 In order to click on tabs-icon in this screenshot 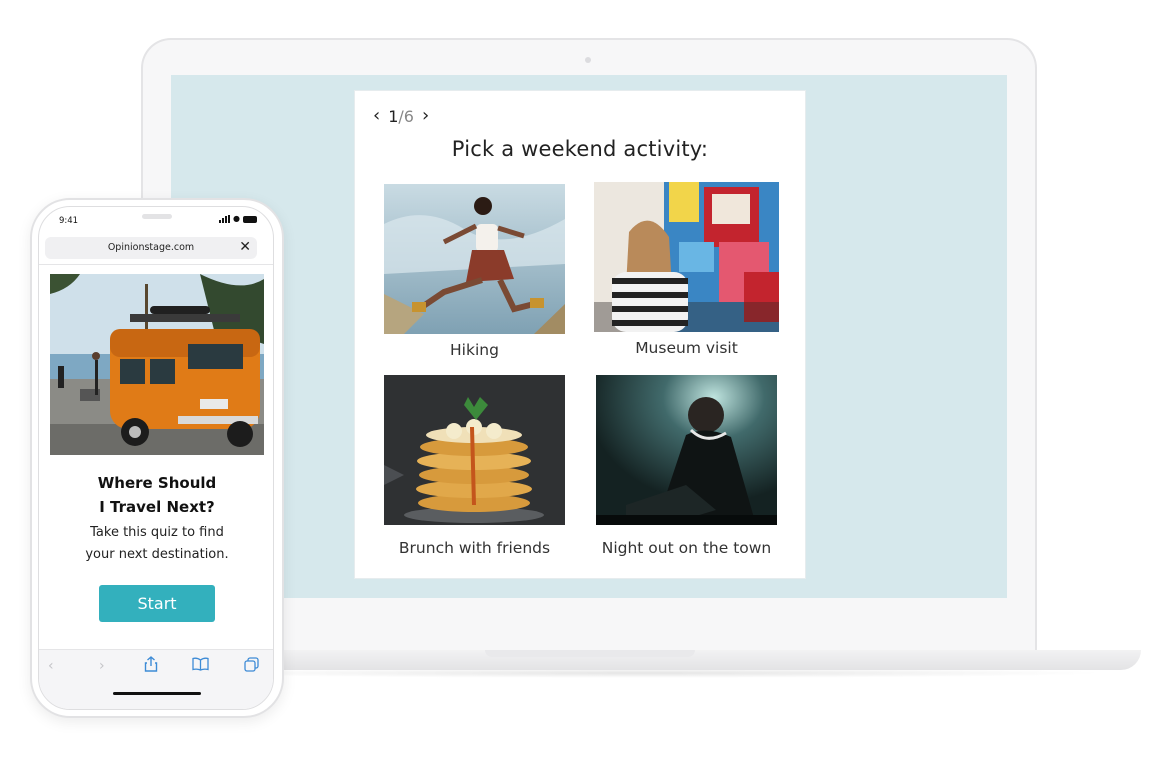, I will do `click(251, 666)`.